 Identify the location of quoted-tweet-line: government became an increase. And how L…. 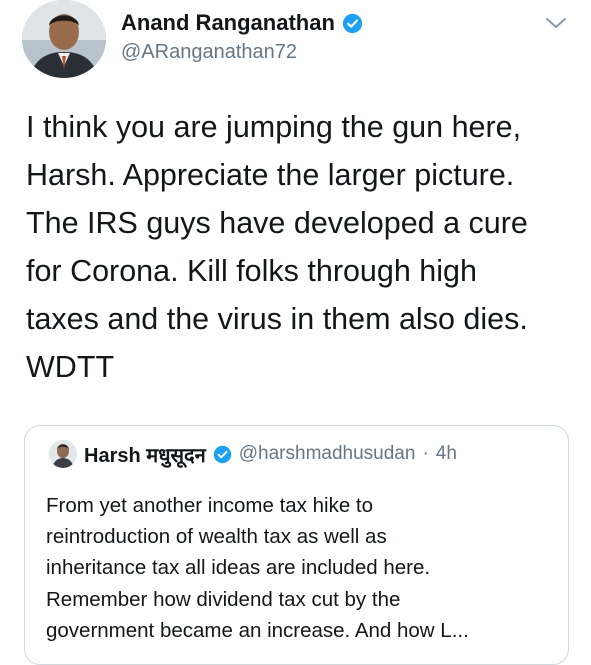
(257, 630).